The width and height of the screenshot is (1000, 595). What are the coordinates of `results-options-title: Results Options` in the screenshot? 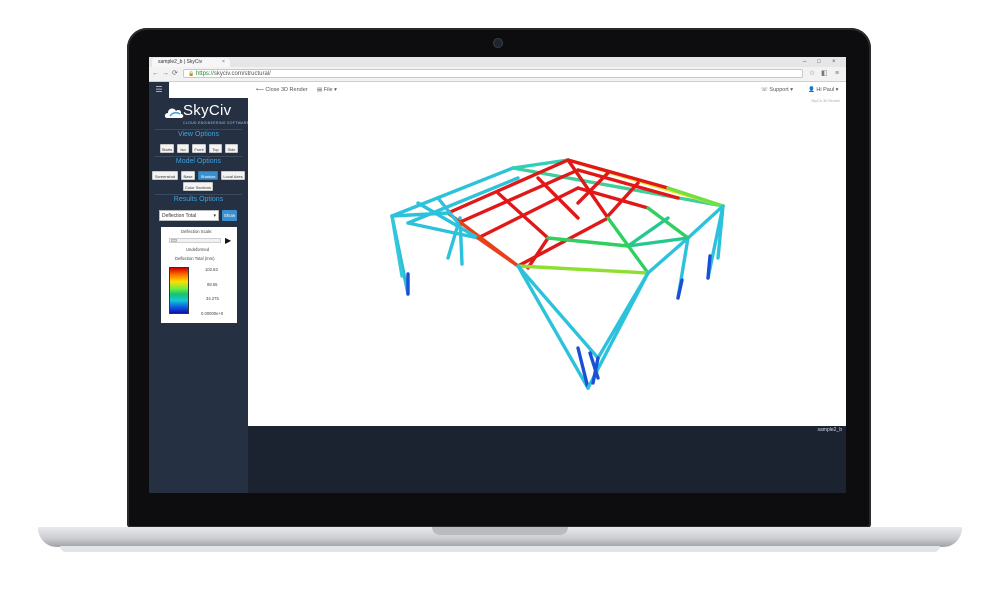 It's located at (198, 199).